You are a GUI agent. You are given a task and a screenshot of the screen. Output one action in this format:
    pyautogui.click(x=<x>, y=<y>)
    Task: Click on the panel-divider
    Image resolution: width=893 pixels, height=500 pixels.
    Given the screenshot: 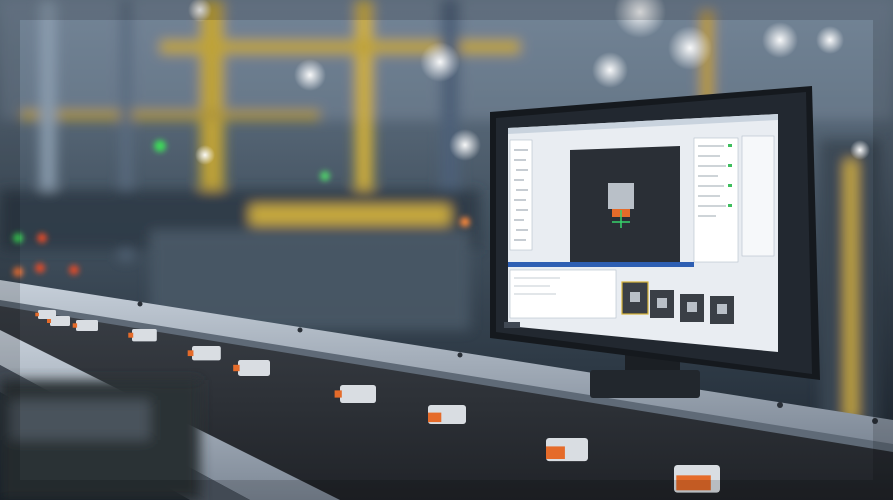 What is the action you would take?
    pyautogui.click(x=601, y=264)
    